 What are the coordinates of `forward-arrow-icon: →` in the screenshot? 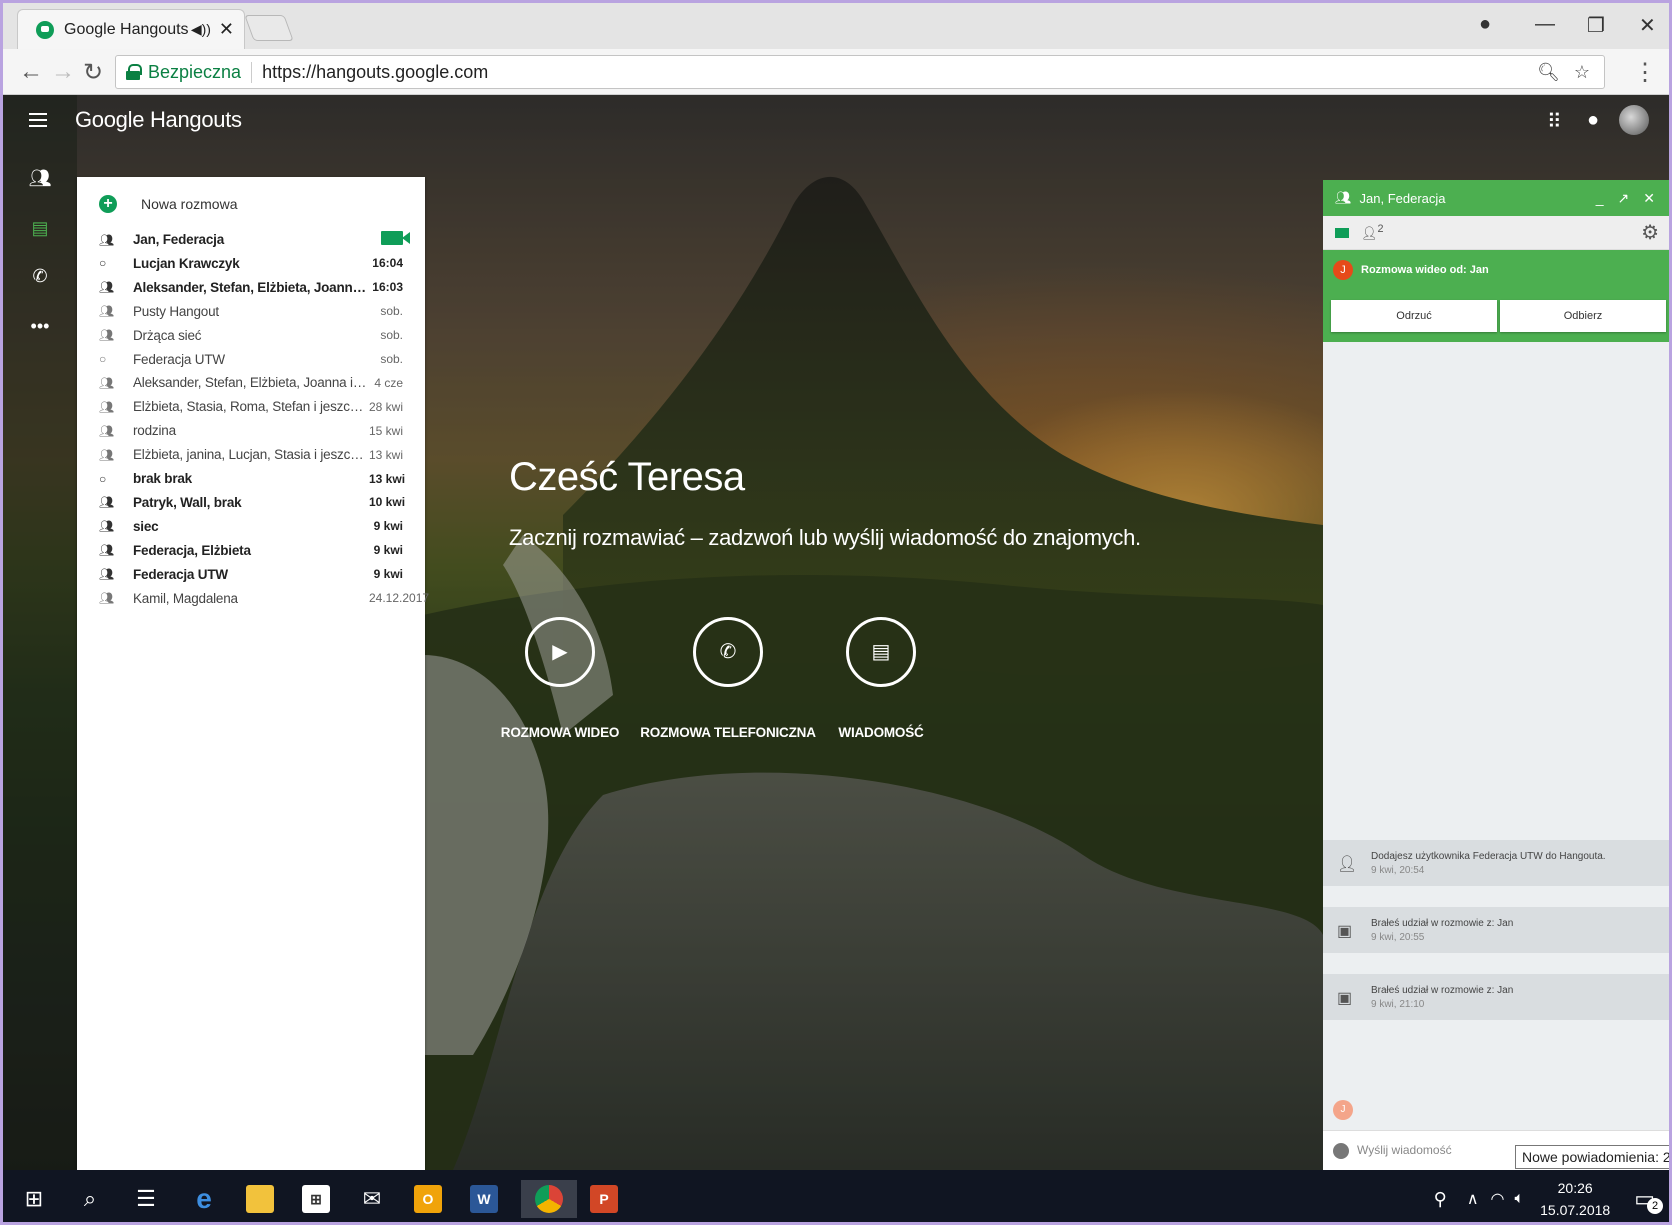 It's located at (63, 72).